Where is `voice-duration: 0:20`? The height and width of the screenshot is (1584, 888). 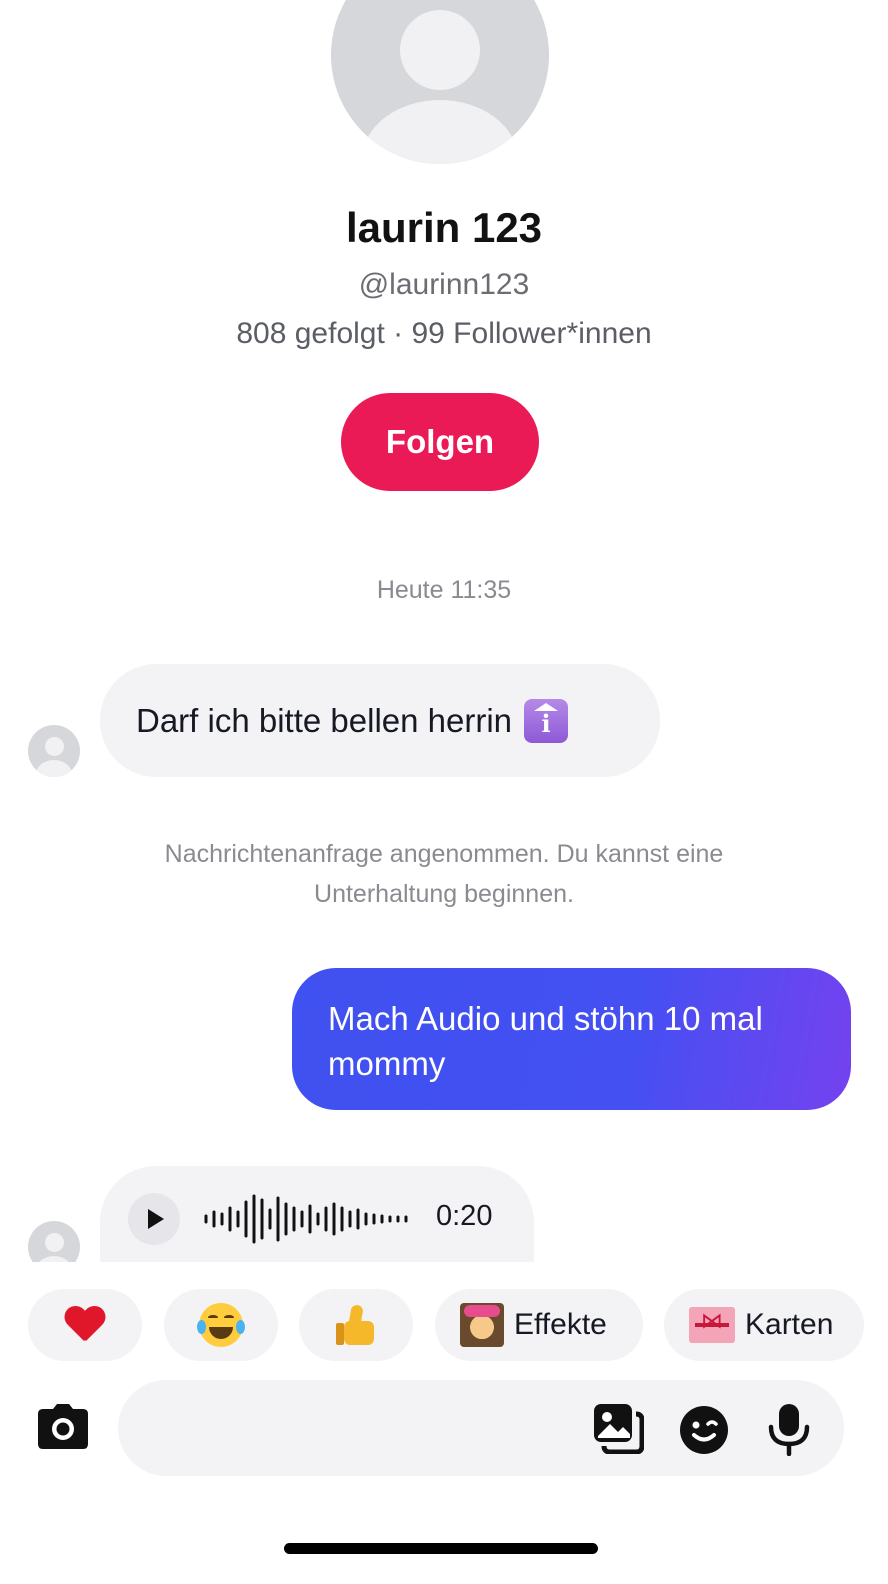 voice-duration: 0:20 is located at coordinates (464, 1216).